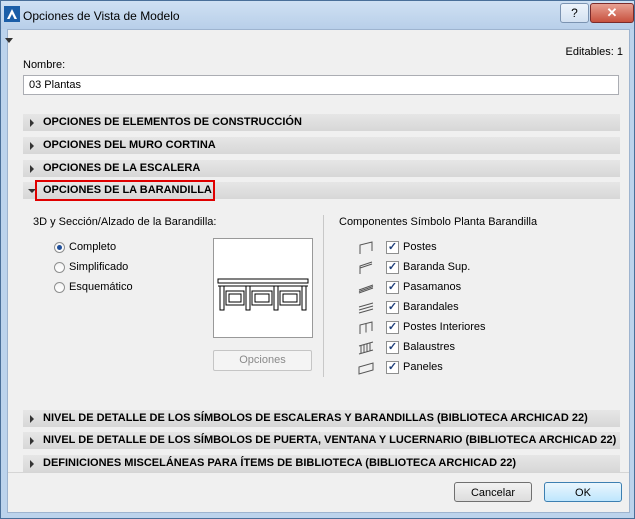 Image resolution: width=635 pixels, height=519 pixels. Describe the element at coordinates (594, 52) in the screenshot. I see `editables-count: Editables: 1` at that location.